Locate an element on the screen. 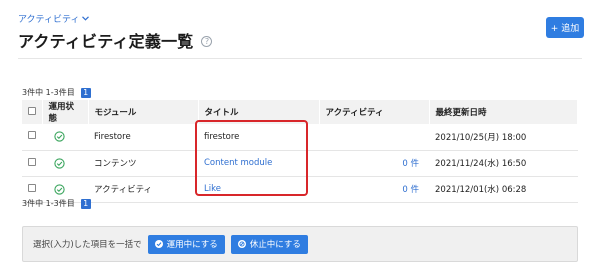 The width and height of the screenshot is (600, 278). page-title: アクティビティ定義一覧 is located at coordinates (106, 41).